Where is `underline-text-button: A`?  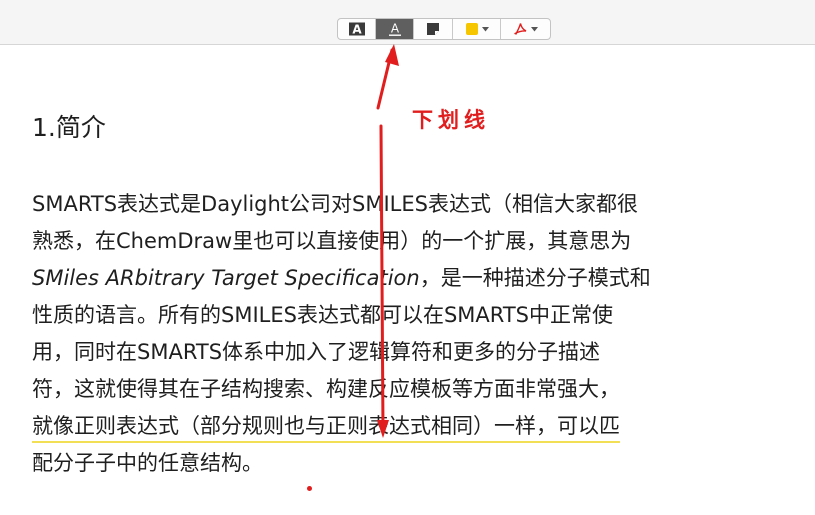
underline-text-button: A is located at coordinates (395, 29).